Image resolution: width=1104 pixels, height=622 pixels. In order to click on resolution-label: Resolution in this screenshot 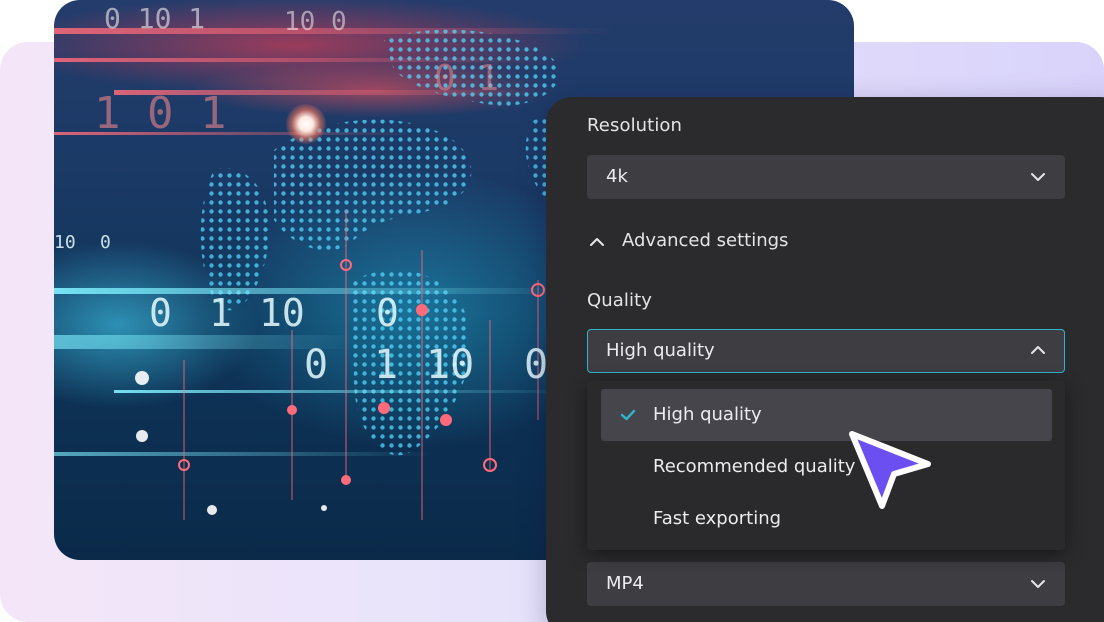, I will do `click(635, 125)`.